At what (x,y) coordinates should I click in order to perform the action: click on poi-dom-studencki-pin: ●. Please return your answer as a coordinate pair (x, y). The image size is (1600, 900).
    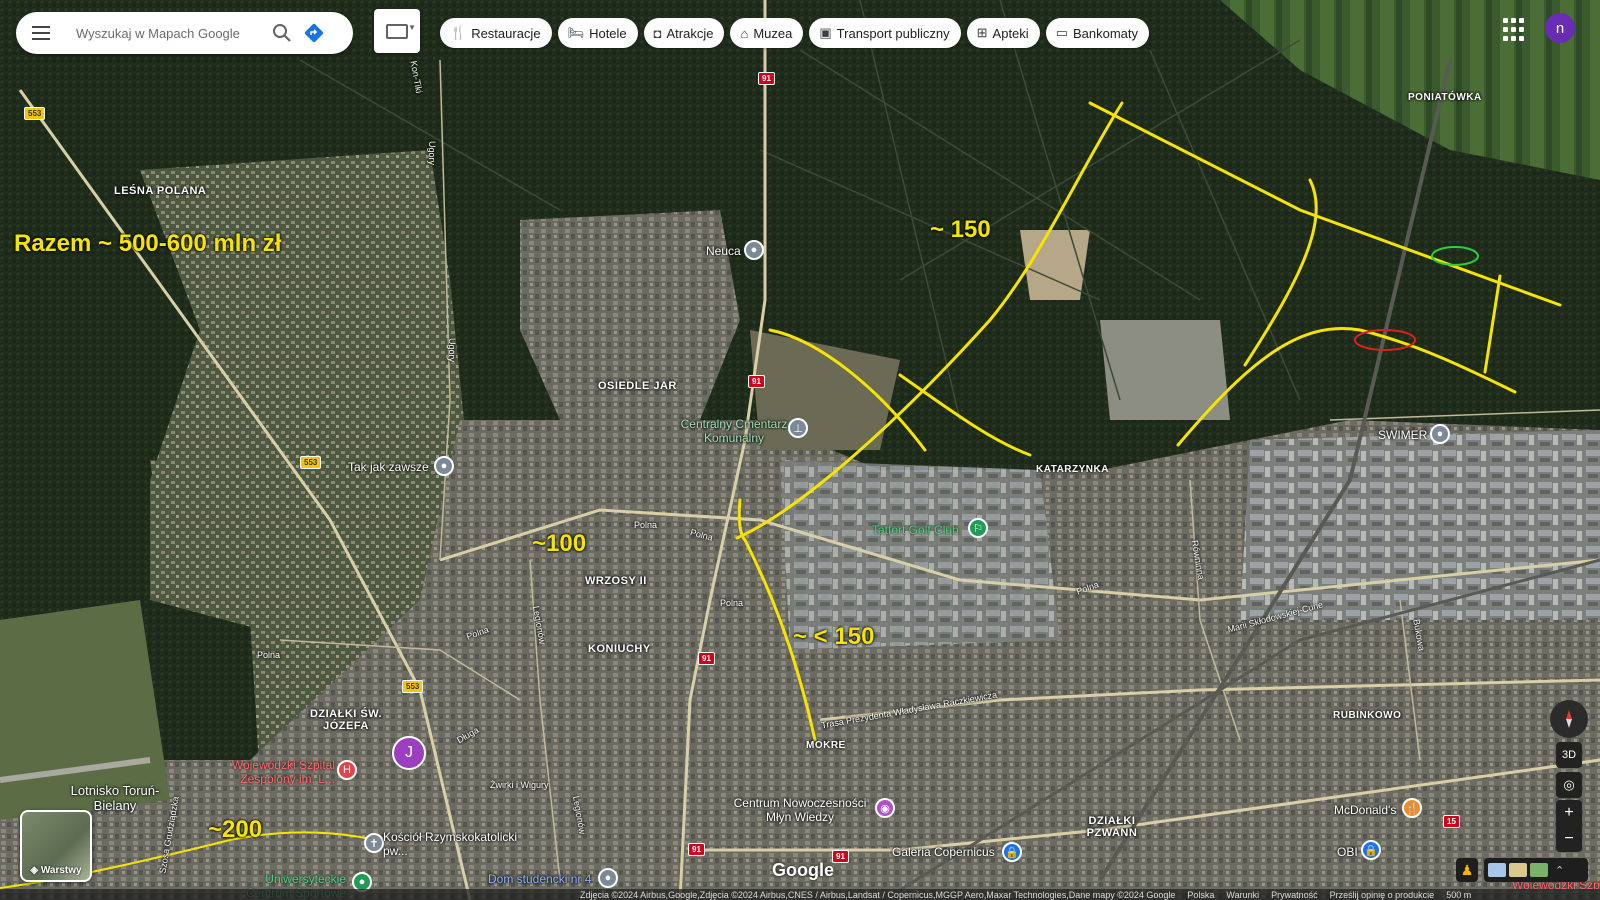
    Looking at the image, I should click on (608, 878).